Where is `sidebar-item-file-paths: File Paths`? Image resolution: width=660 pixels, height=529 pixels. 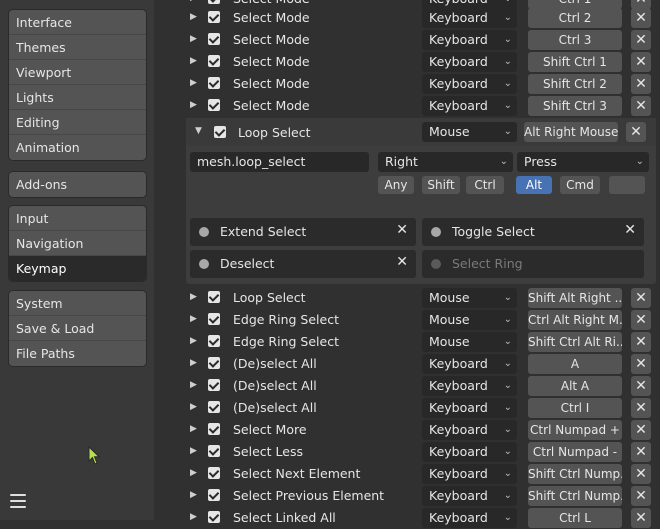 sidebar-item-file-paths: File Paths is located at coordinates (77, 353).